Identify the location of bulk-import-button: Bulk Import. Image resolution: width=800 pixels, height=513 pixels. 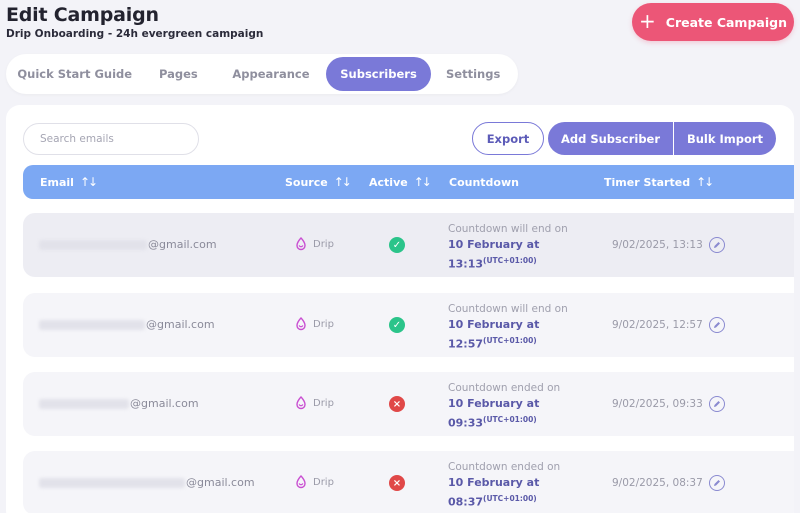
(725, 138).